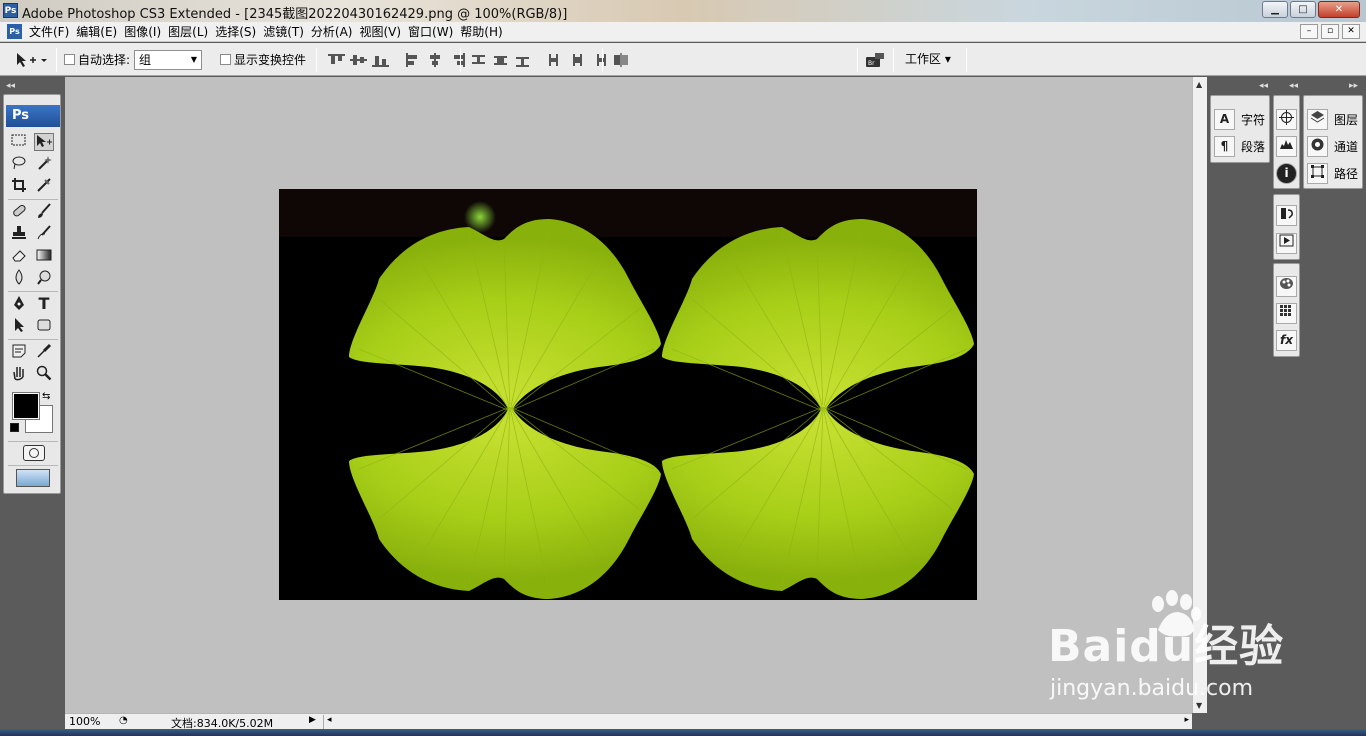  I want to click on auto-select-checkbox, so click(69, 59).